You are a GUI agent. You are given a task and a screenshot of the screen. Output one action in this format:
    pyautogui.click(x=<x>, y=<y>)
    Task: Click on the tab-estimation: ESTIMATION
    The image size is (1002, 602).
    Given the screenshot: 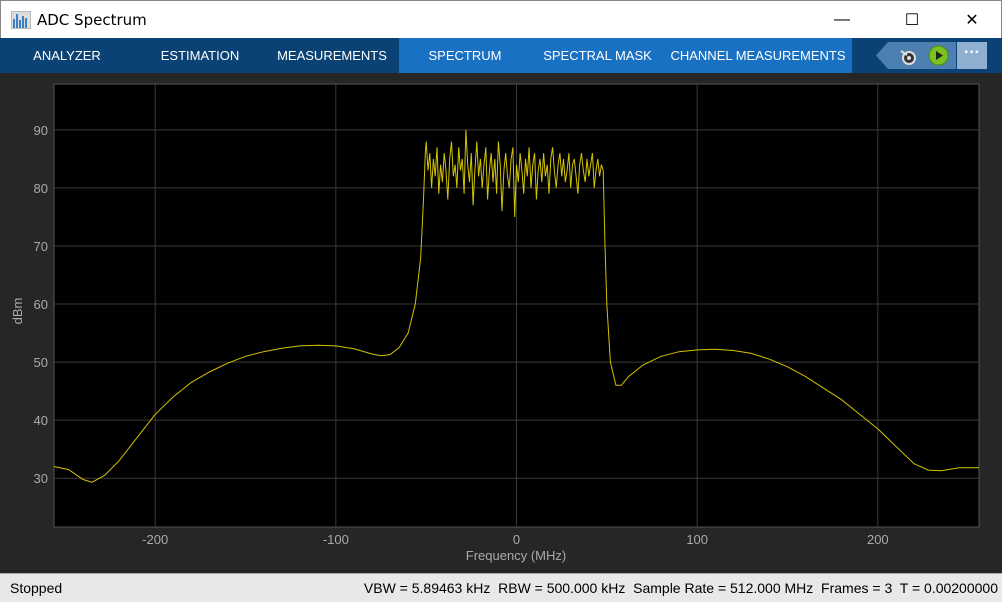 What is the action you would take?
    pyautogui.click(x=200, y=55)
    